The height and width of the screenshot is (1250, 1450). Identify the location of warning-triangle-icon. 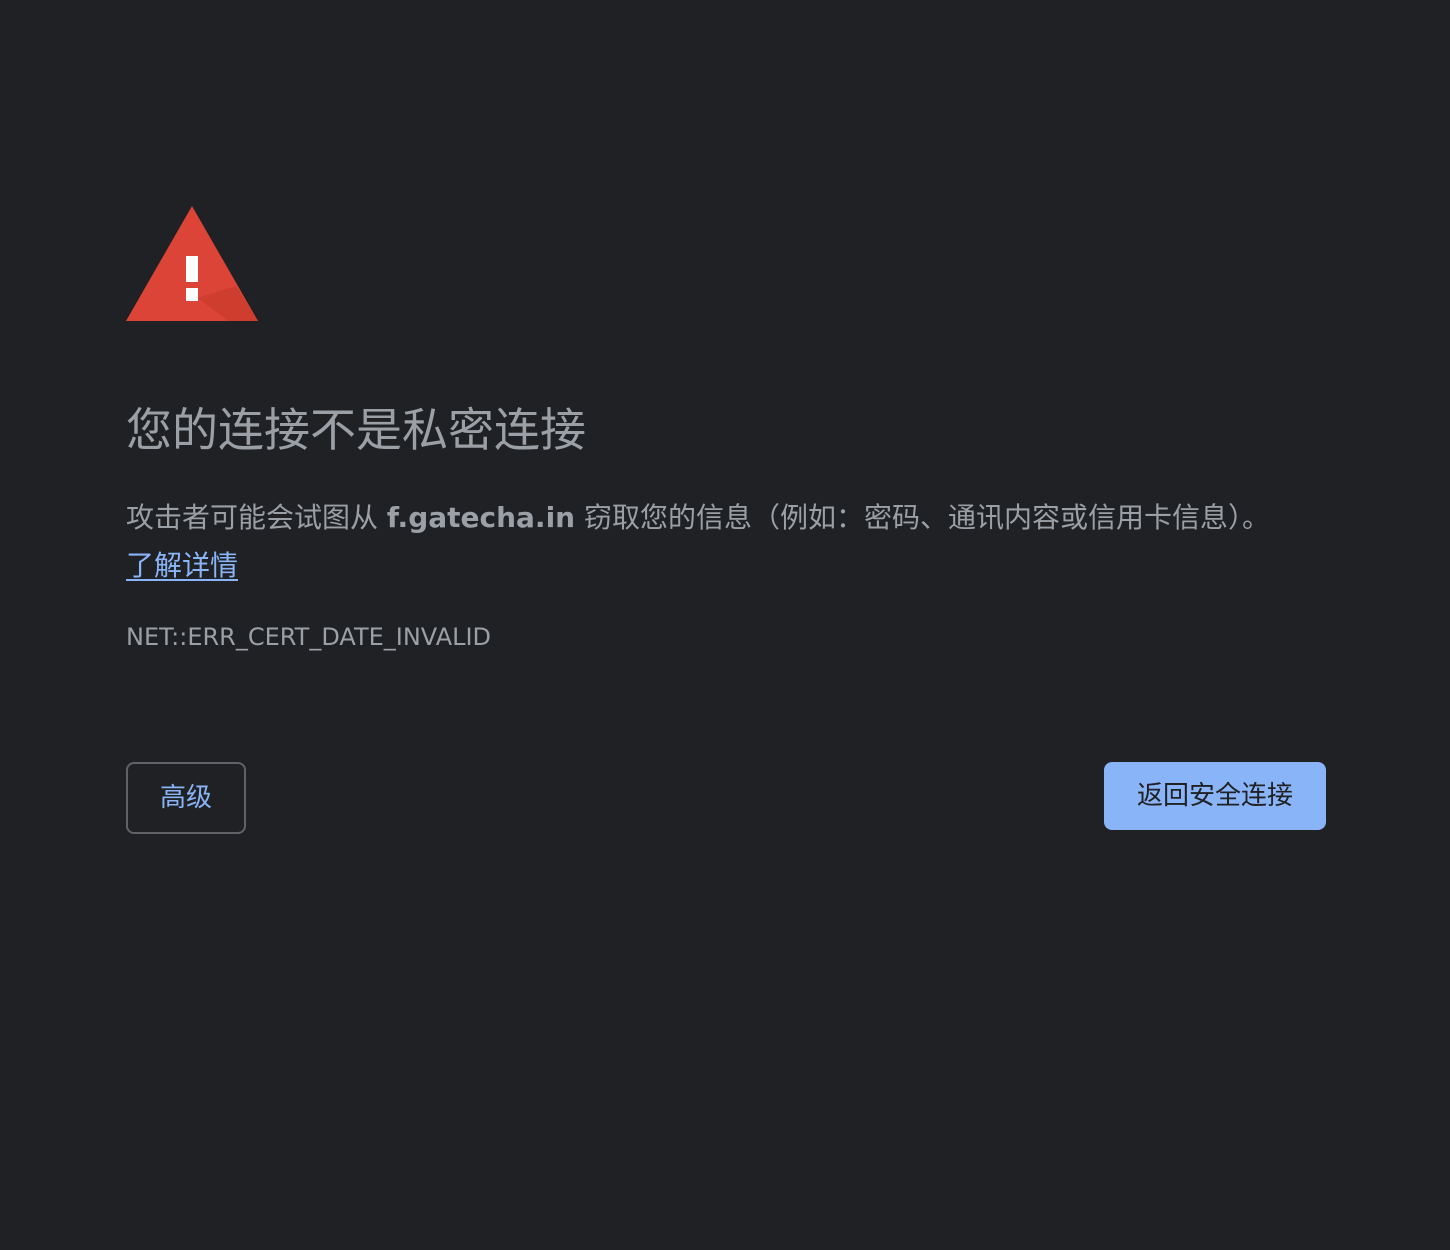
(192, 263).